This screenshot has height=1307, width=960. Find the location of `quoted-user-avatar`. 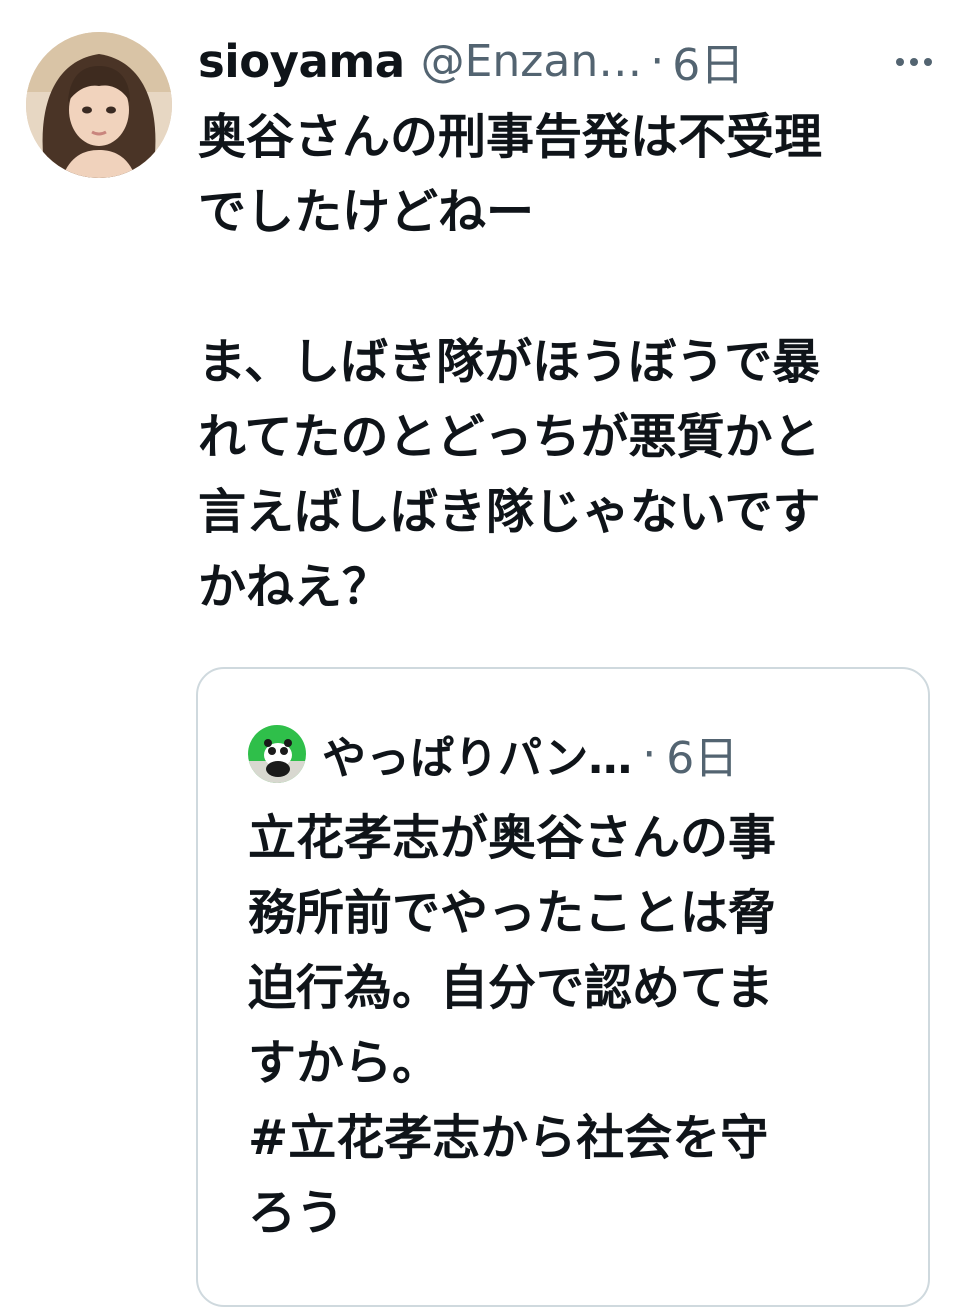

quoted-user-avatar is located at coordinates (277, 754).